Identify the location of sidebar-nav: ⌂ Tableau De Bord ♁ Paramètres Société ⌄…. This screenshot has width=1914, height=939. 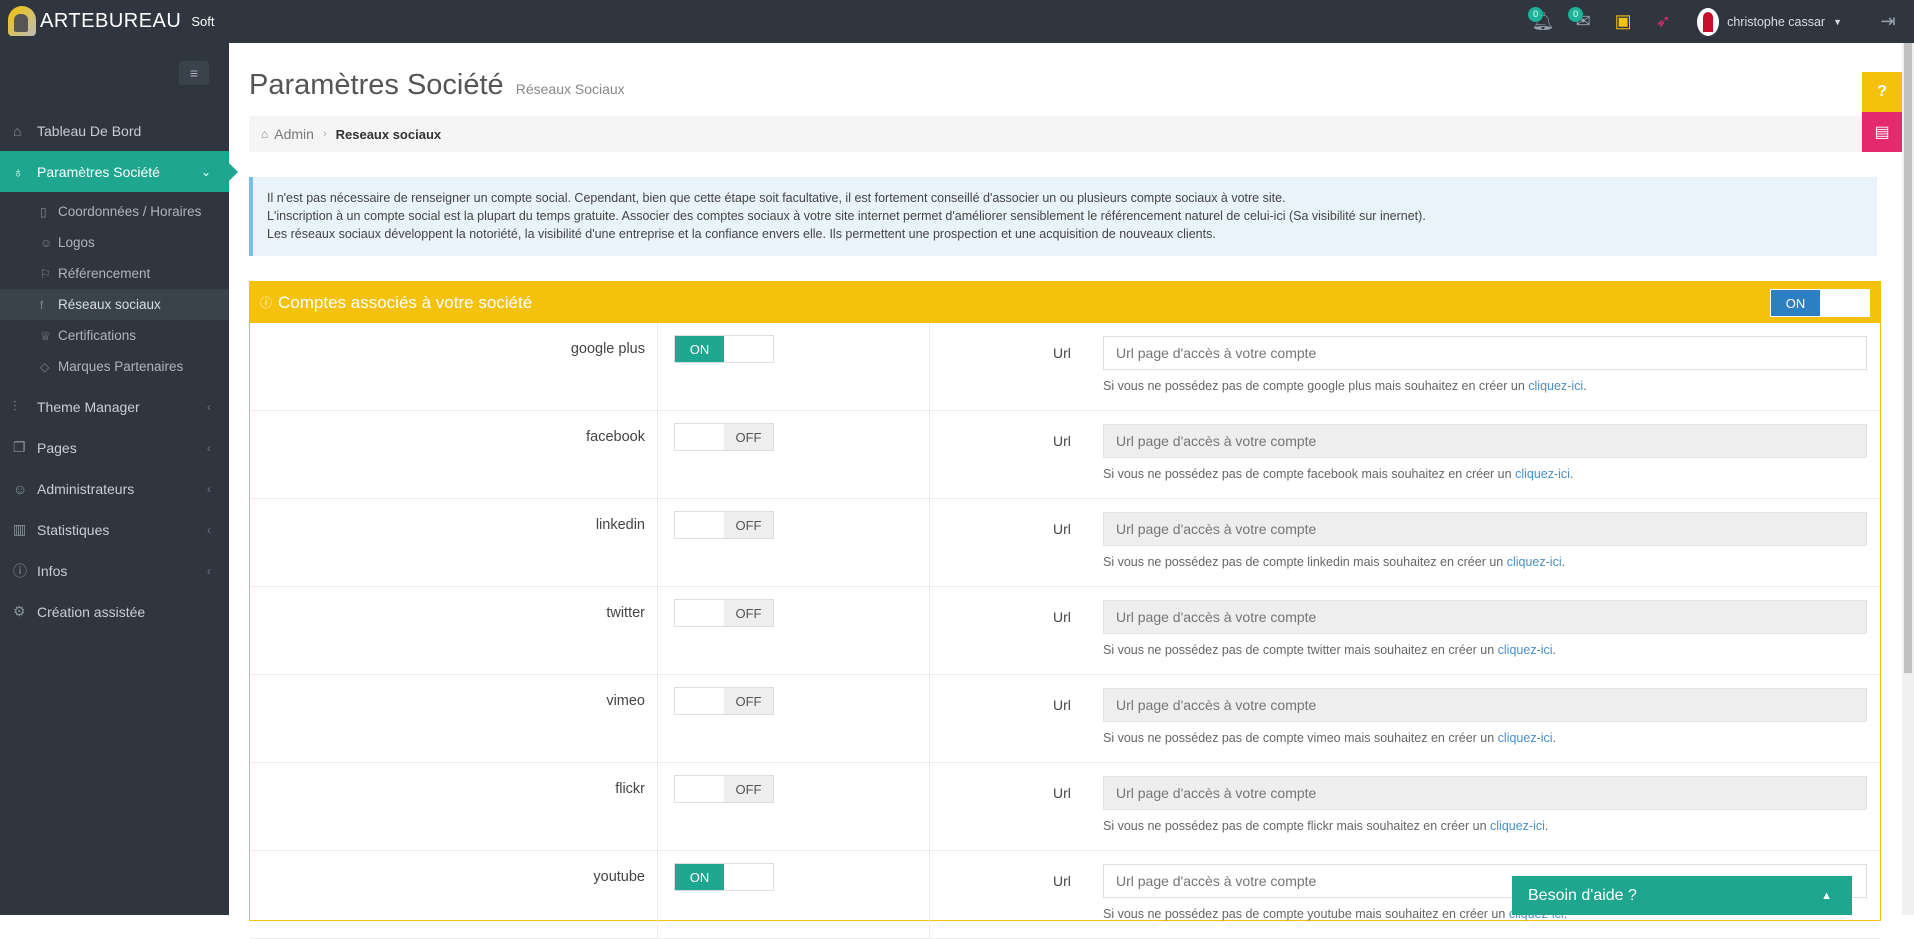
(119, 371).